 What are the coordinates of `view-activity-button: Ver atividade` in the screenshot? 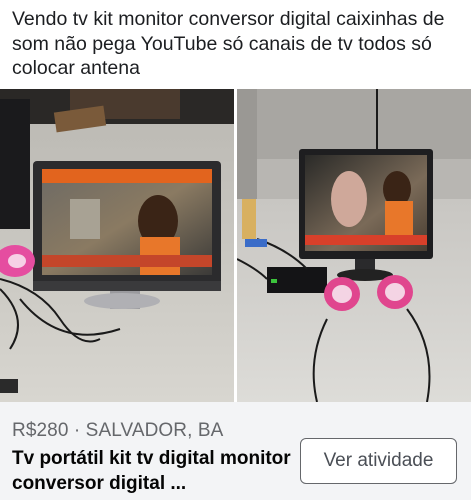 It's located at (378, 461).